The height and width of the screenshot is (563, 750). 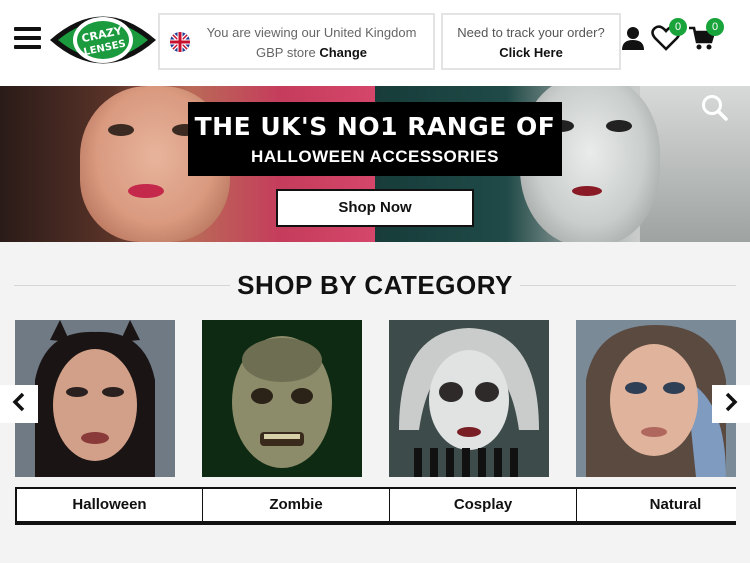 I want to click on store-currency-text: GBP store, so click(x=285, y=52).